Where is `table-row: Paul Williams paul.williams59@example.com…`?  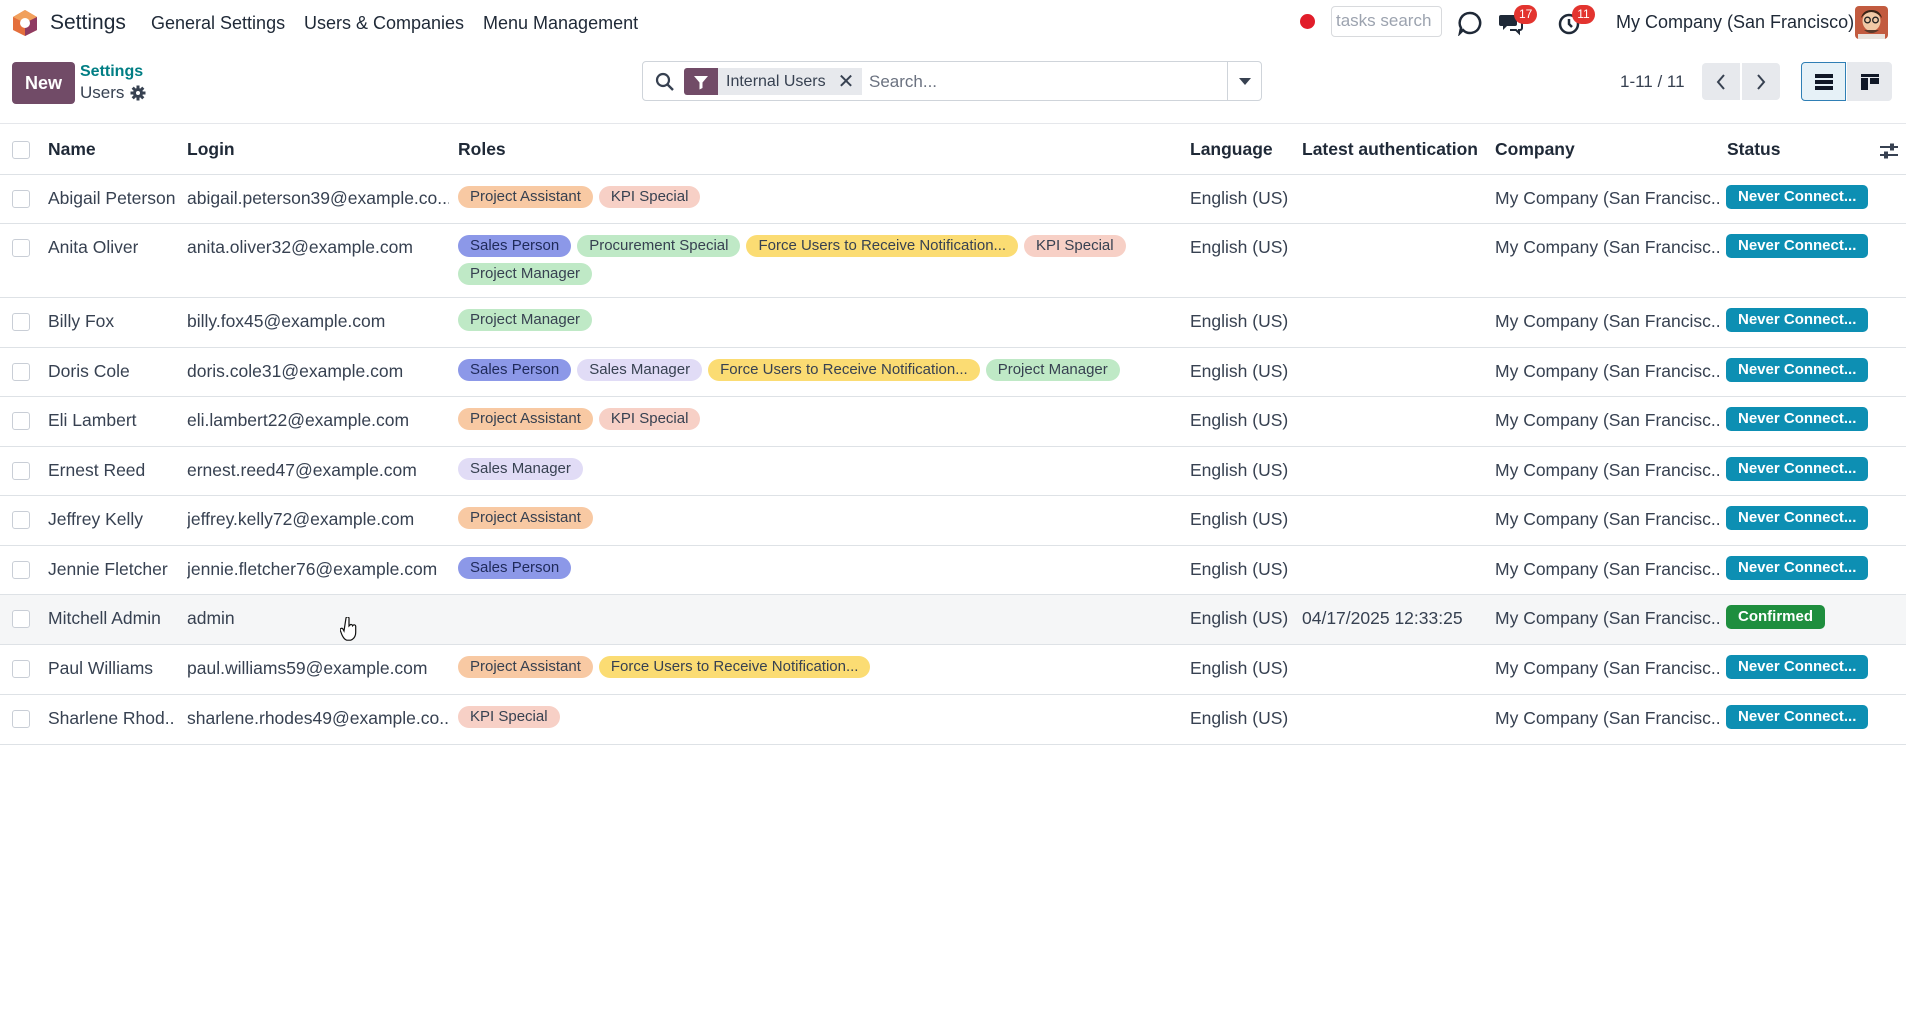
table-row: Paul Williams paul.williams59@example.com… is located at coordinates (953, 670).